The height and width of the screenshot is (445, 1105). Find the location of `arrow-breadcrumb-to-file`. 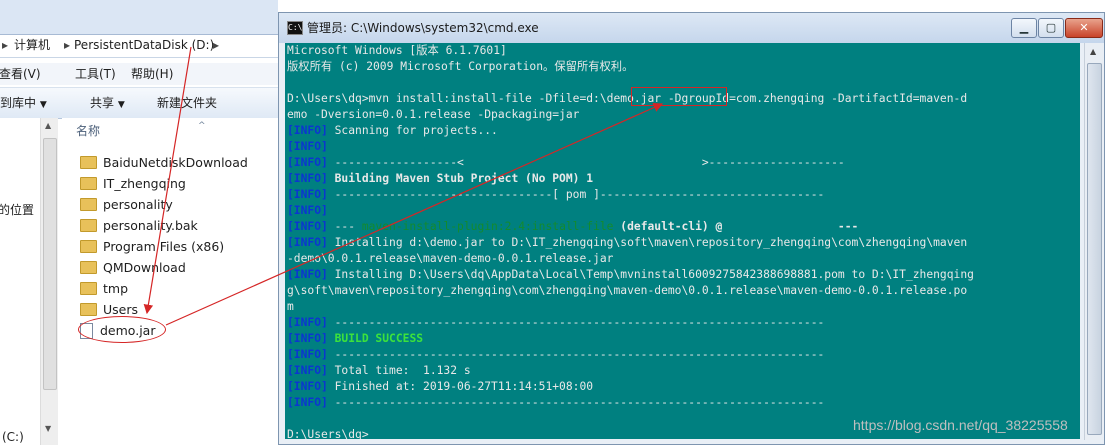

arrow-breadcrumb-to-file is located at coordinates (167, 180).